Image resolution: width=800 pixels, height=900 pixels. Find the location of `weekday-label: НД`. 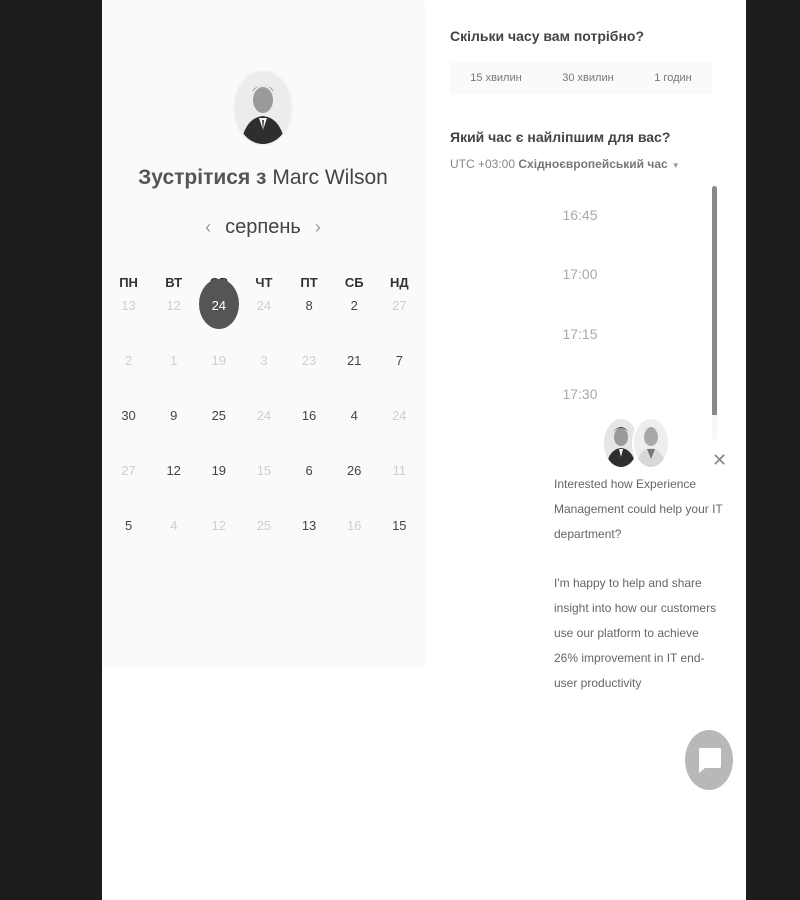

weekday-label: НД is located at coordinates (399, 282).